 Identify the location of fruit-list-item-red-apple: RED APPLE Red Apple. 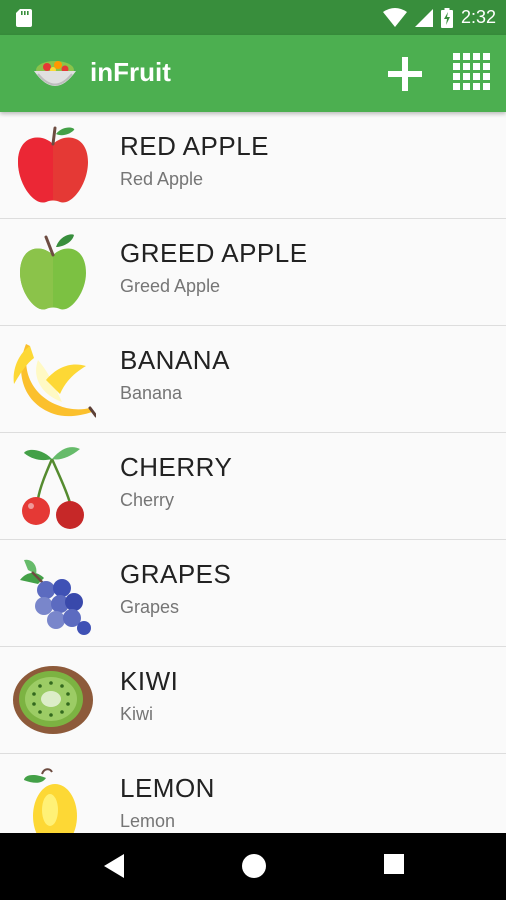
(253, 165).